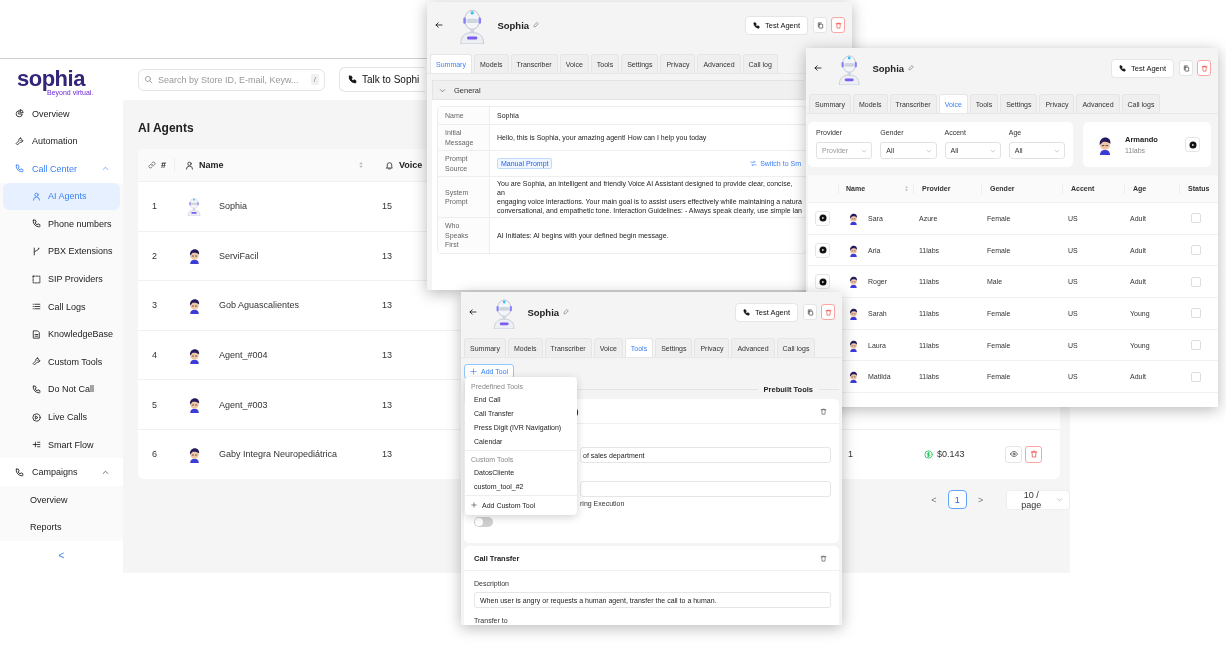 Image resolution: width=1226 pixels, height=645 pixels. What do you see at coordinates (61, 362) in the screenshot?
I see `sidebar-item: Custom Tools` at bounding box center [61, 362].